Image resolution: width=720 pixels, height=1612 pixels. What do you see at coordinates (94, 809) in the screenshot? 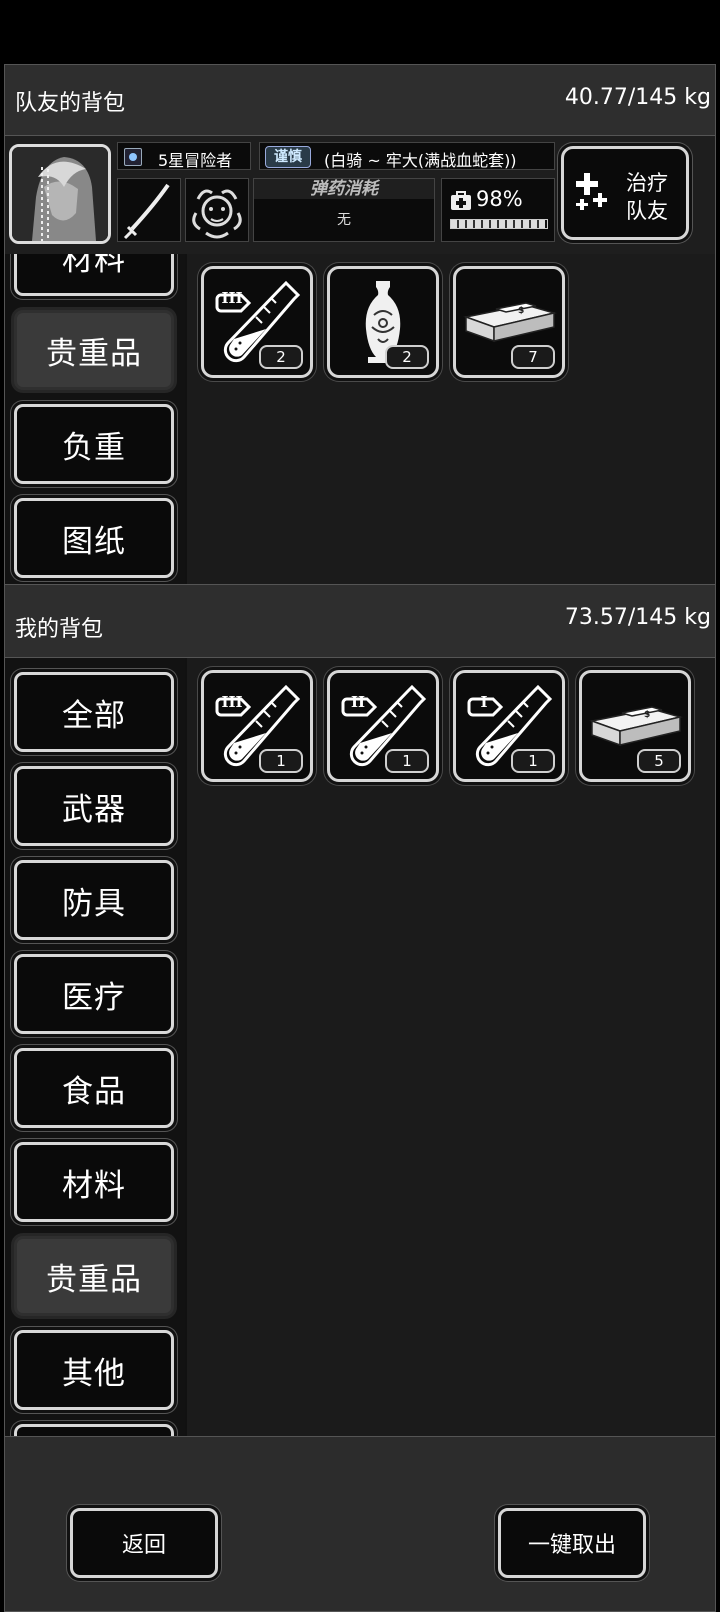
I see `category-label: 武器` at bounding box center [94, 809].